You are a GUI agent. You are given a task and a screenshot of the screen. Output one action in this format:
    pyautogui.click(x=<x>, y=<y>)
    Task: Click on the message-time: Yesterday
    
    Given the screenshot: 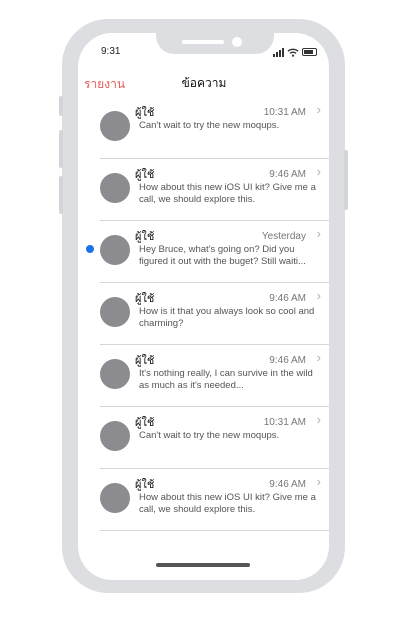 What is the action you would take?
    pyautogui.click(x=283, y=236)
    